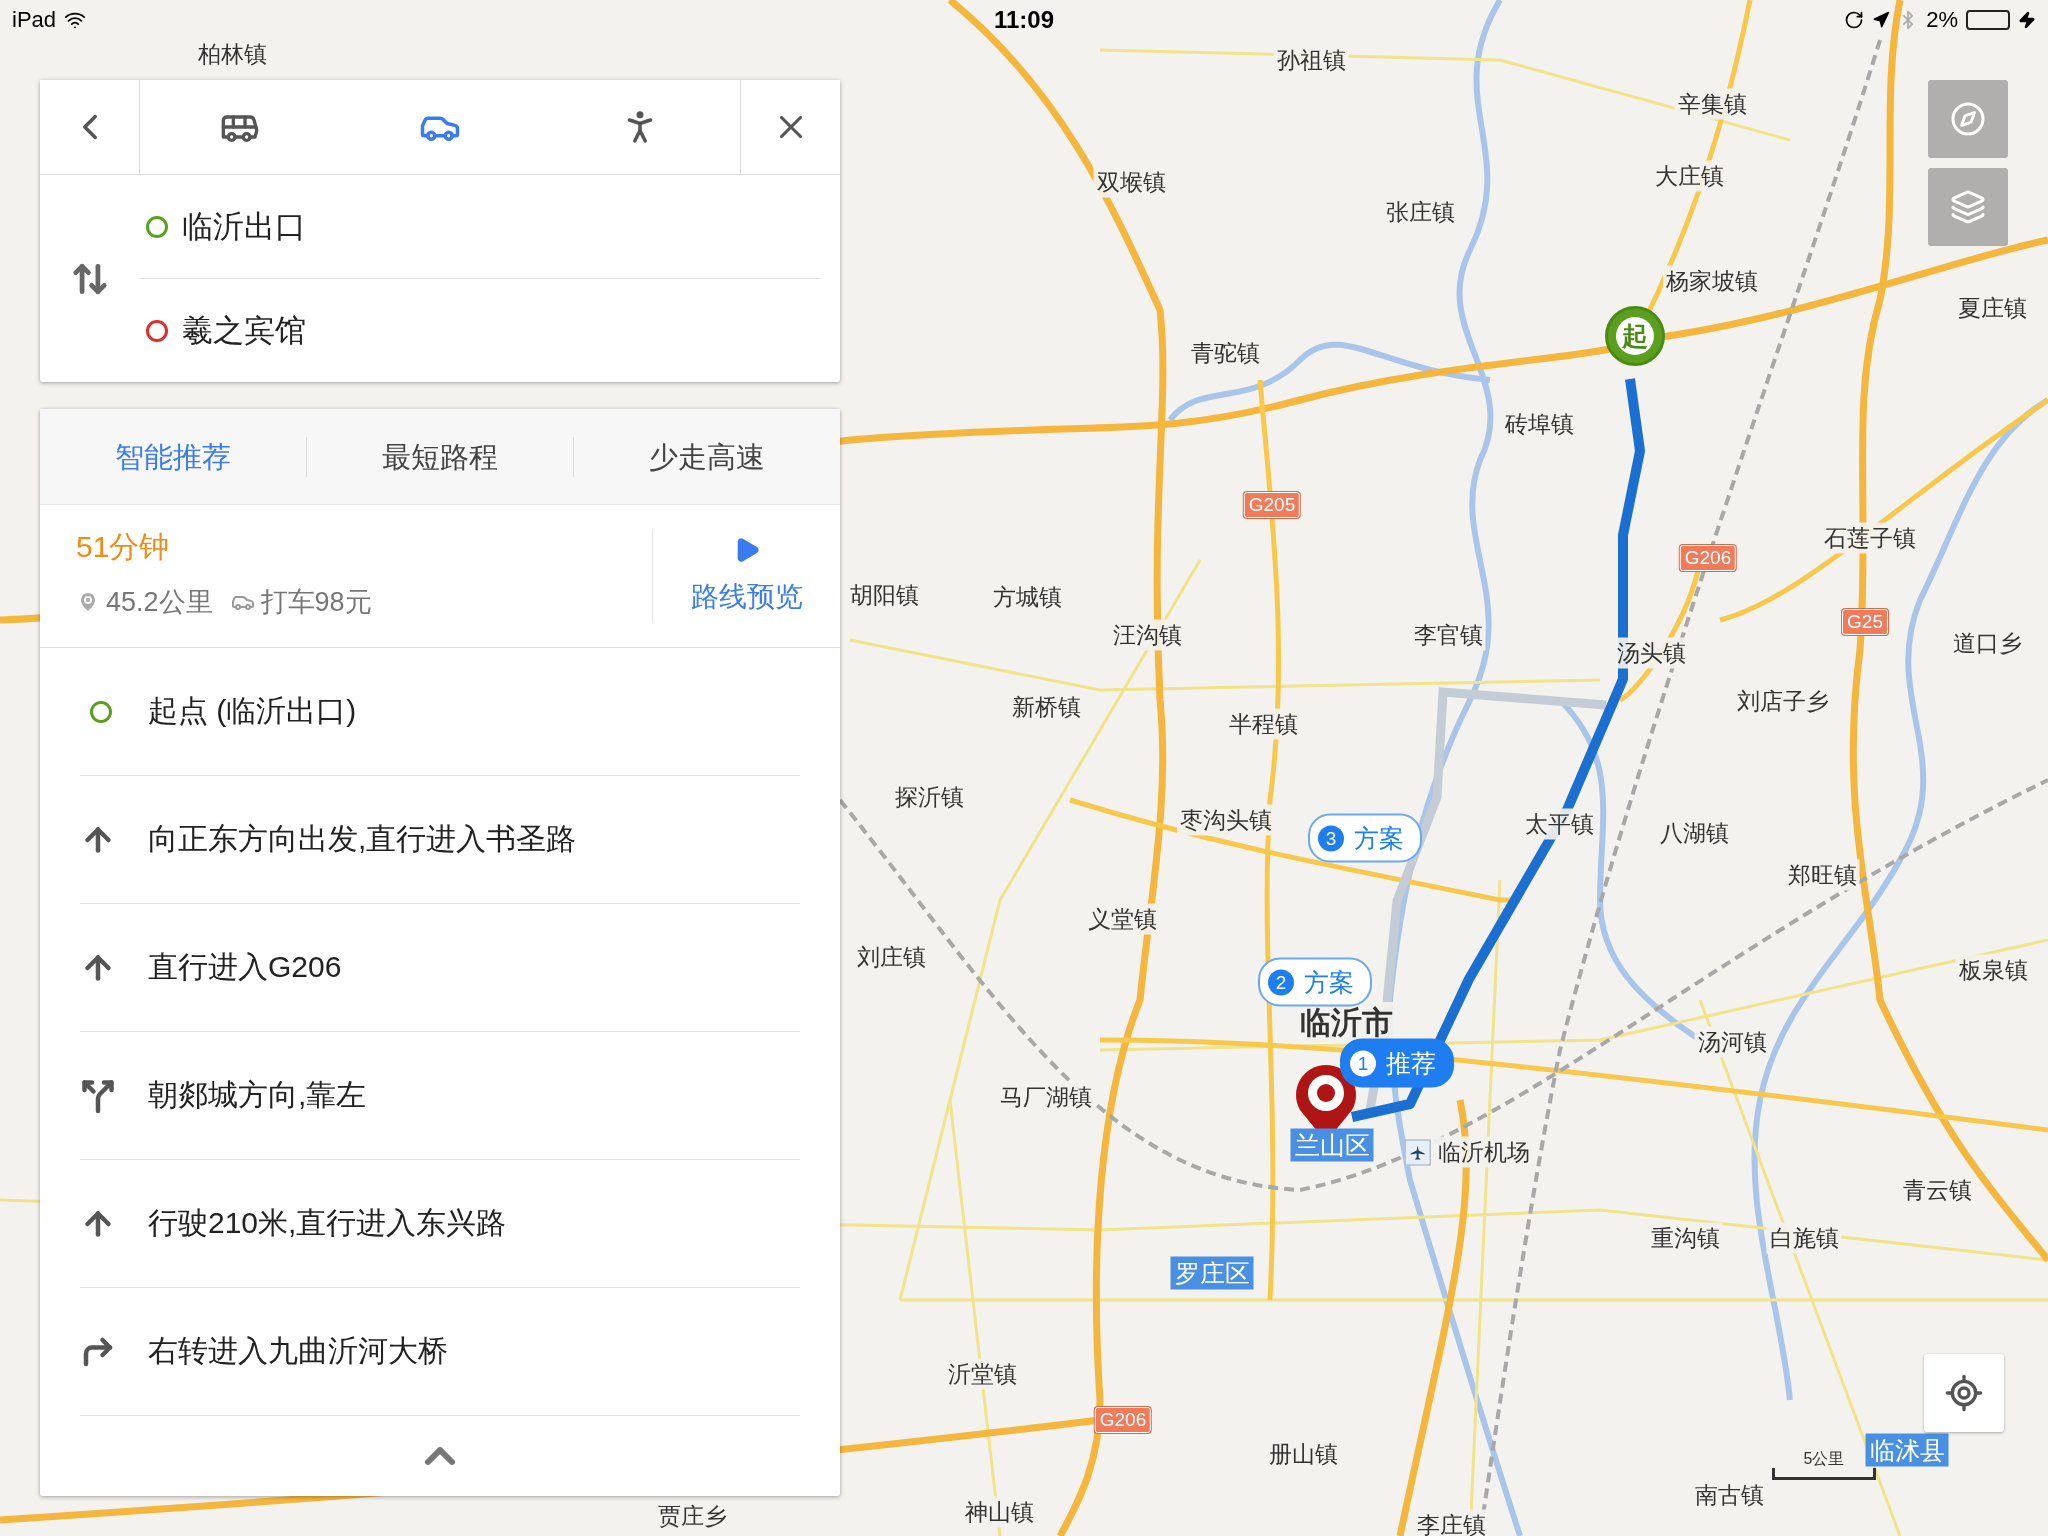 The width and height of the screenshot is (2048, 1536). I want to click on district-label: 罗庄区, so click(1212, 1273).